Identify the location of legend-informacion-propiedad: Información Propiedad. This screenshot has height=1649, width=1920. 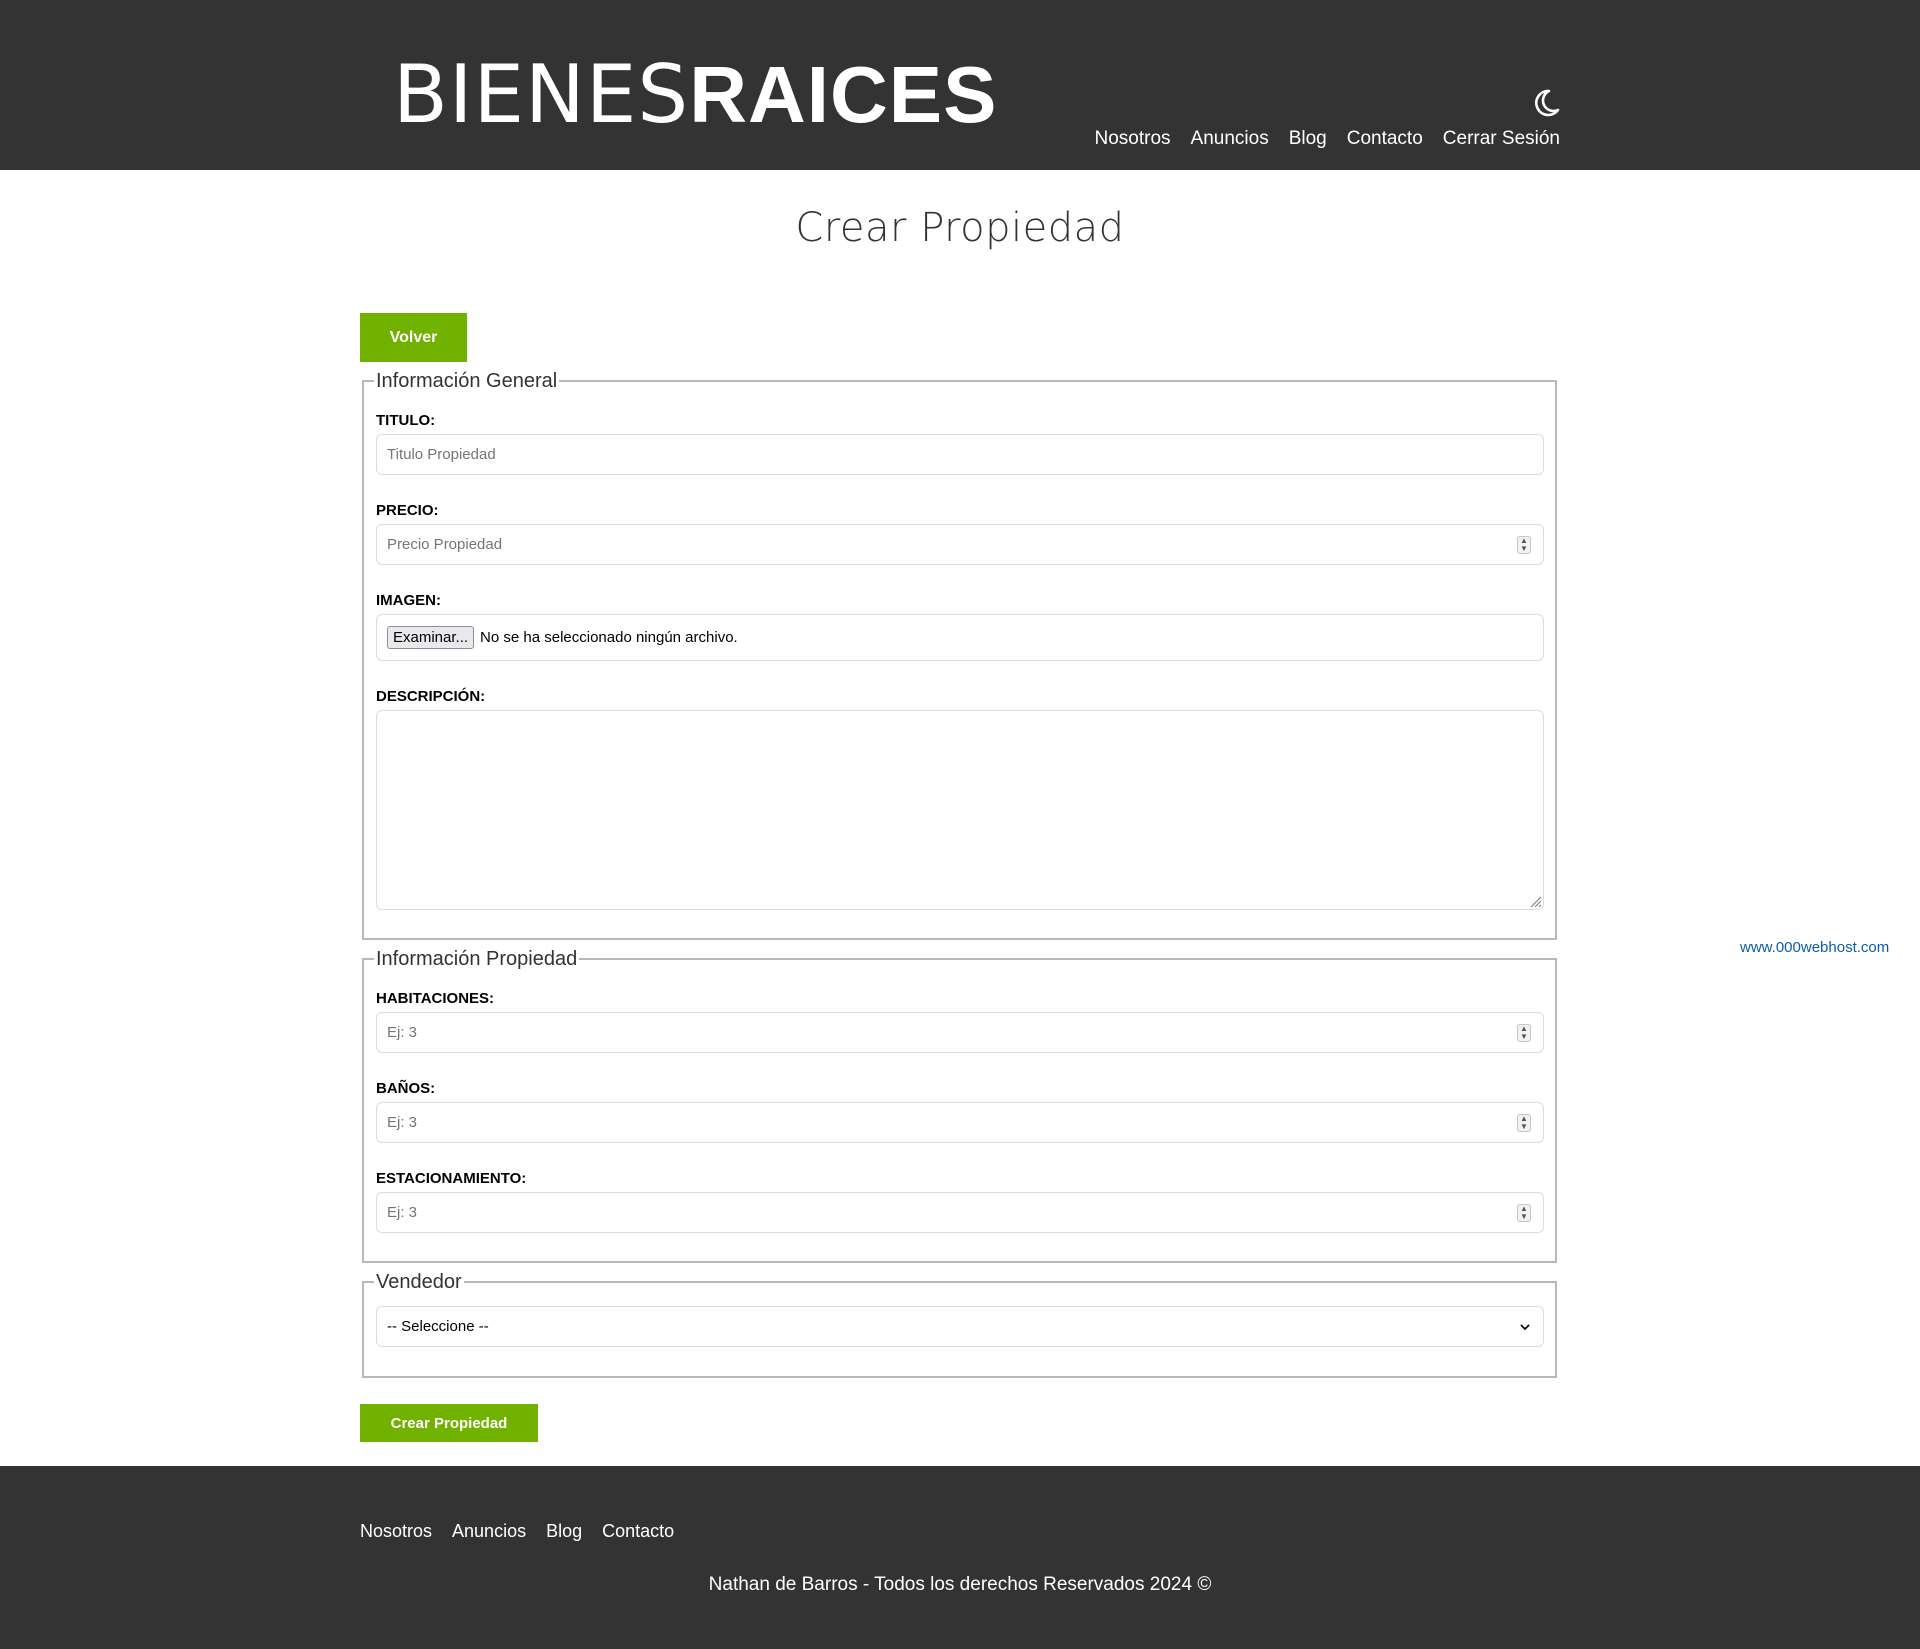
(477, 959).